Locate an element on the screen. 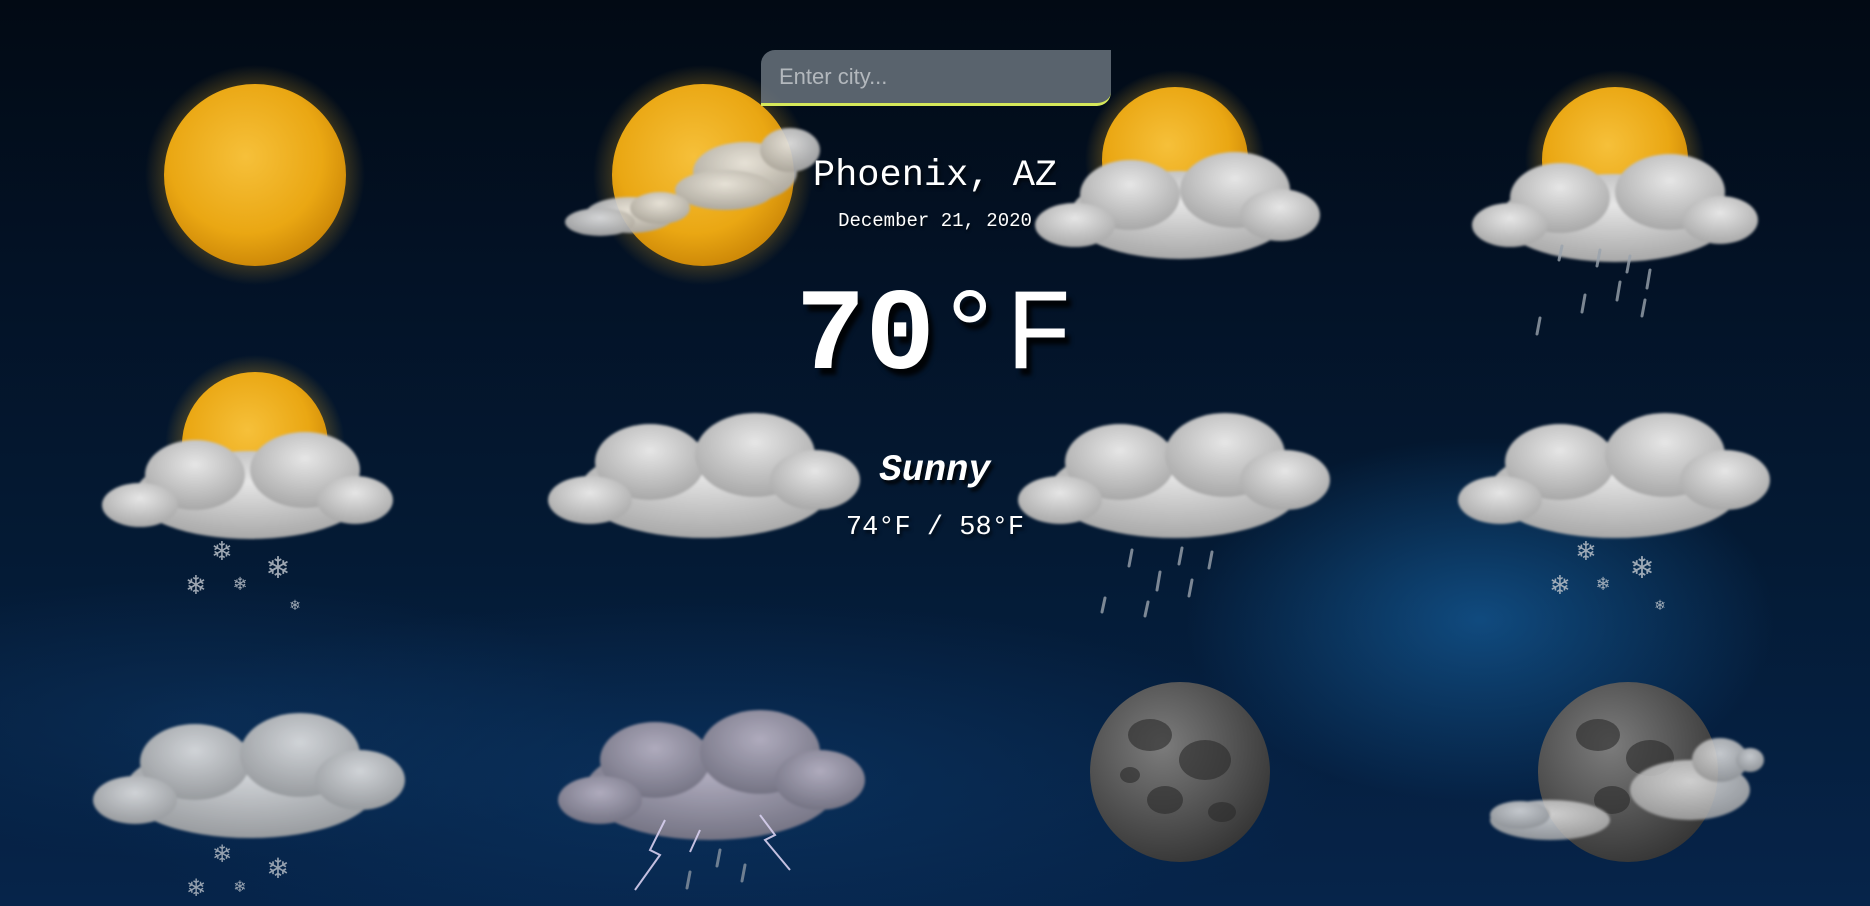 The width and height of the screenshot is (1870, 906). thunderstorm-icon is located at coordinates (711, 800).